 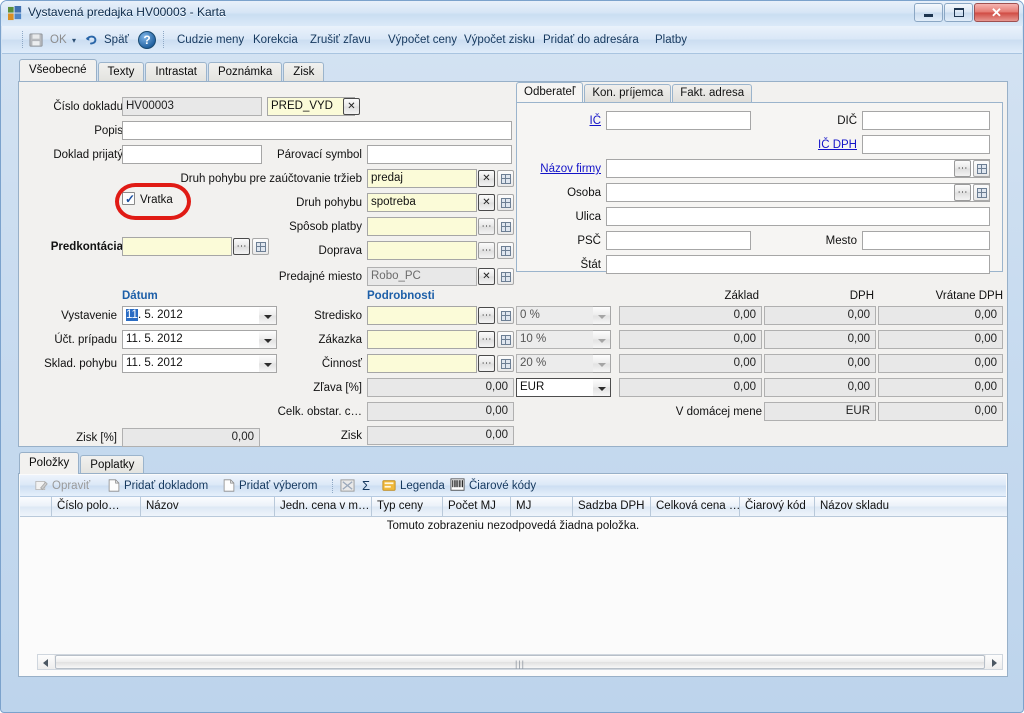 What do you see at coordinates (807, 145) in the screenshot?
I see `label-ic-dph: IČ DPH` at bounding box center [807, 145].